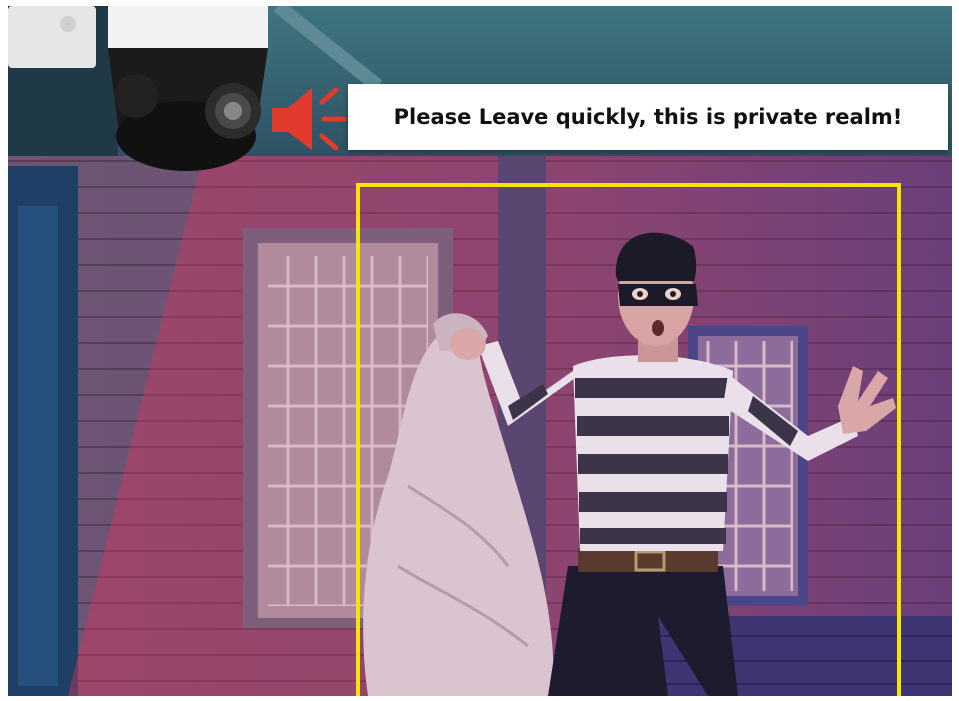 This screenshot has height=701, width=959. What do you see at coordinates (309, 119) in the screenshot?
I see `speaker-alarm-icon` at bounding box center [309, 119].